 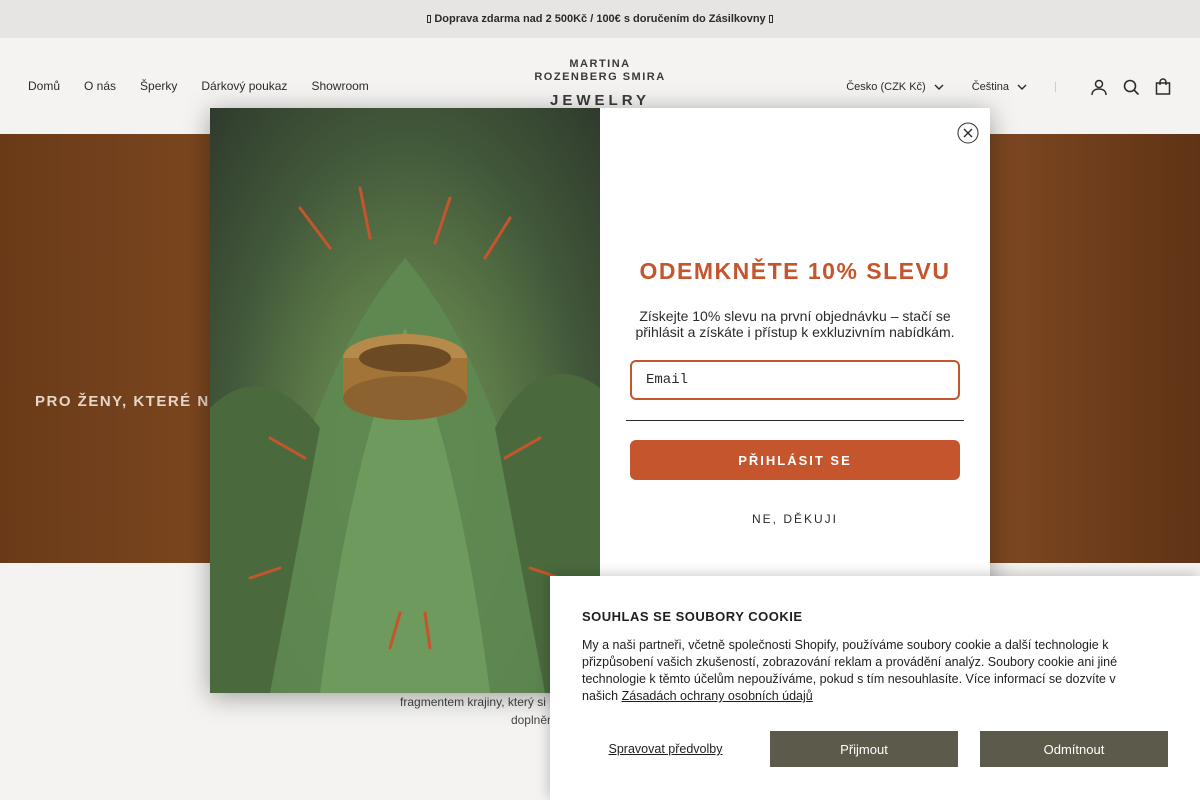 I want to click on currency-selector: Česko (CZK Kč), so click(x=895, y=87).